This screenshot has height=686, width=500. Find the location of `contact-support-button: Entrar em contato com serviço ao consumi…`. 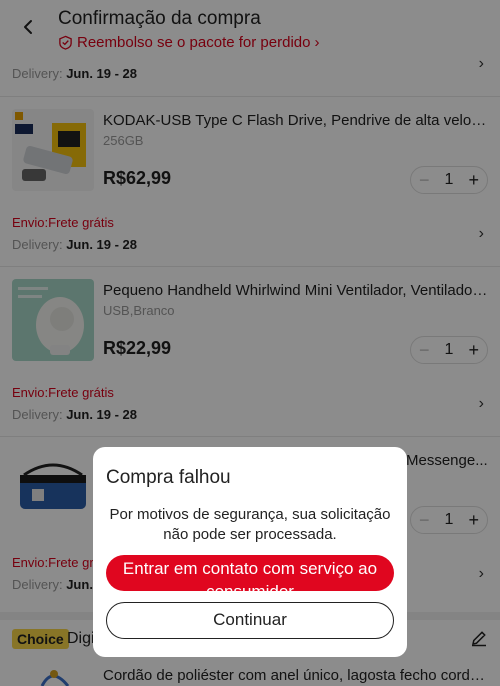

contact-support-button: Entrar em contato com serviço ao consumi… is located at coordinates (250, 573).